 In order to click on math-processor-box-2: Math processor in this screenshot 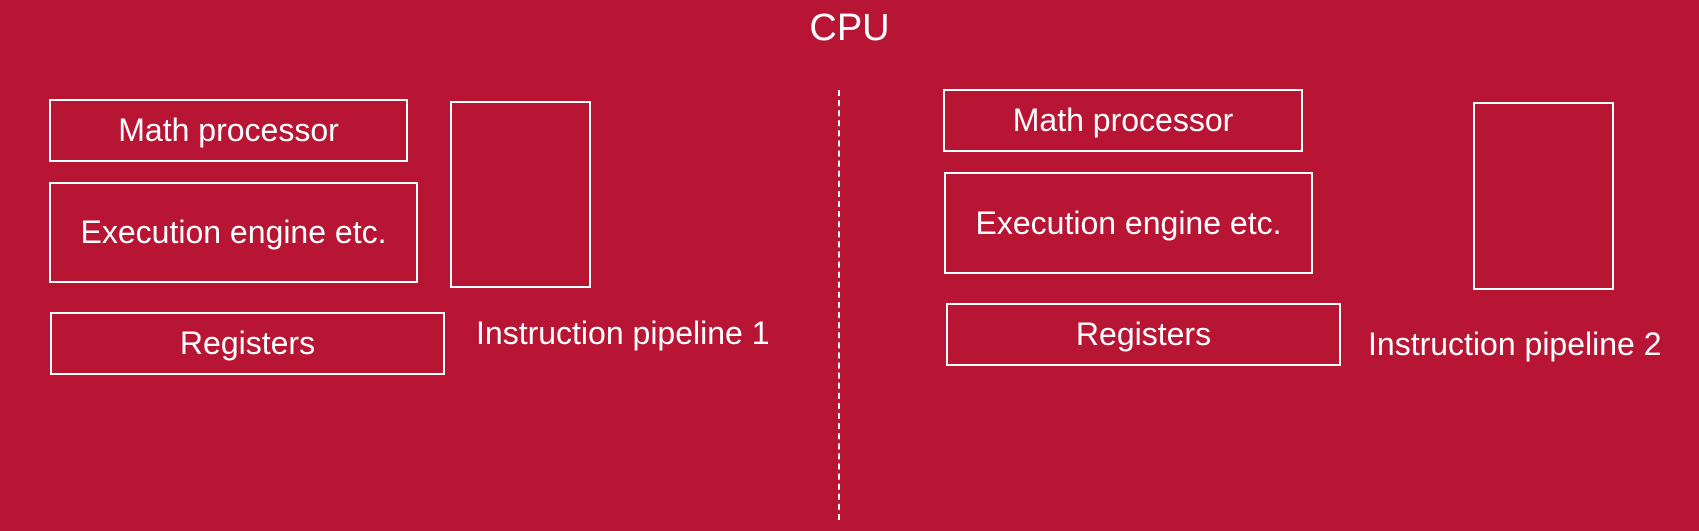, I will do `click(1123, 120)`.